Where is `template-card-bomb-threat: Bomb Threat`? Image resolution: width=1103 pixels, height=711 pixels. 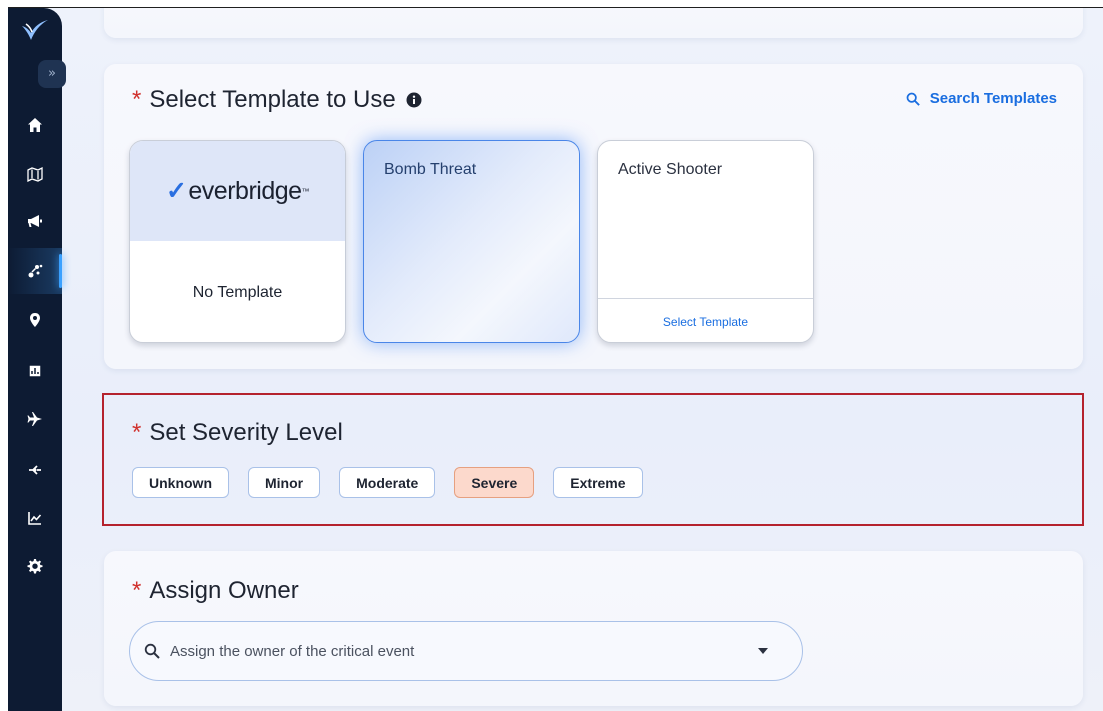 template-card-bomb-threat: Bomb Threat is located at coordinates (471, 241).